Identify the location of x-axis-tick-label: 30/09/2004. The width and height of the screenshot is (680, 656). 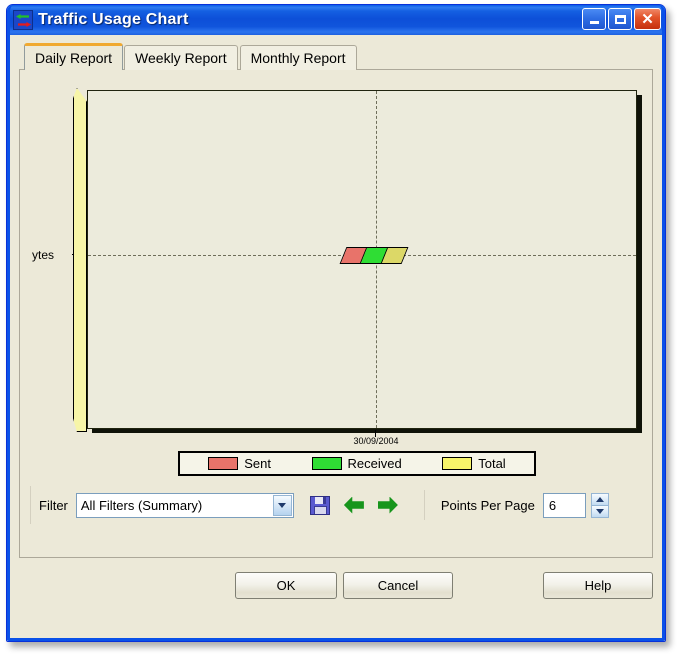
(376, 441).